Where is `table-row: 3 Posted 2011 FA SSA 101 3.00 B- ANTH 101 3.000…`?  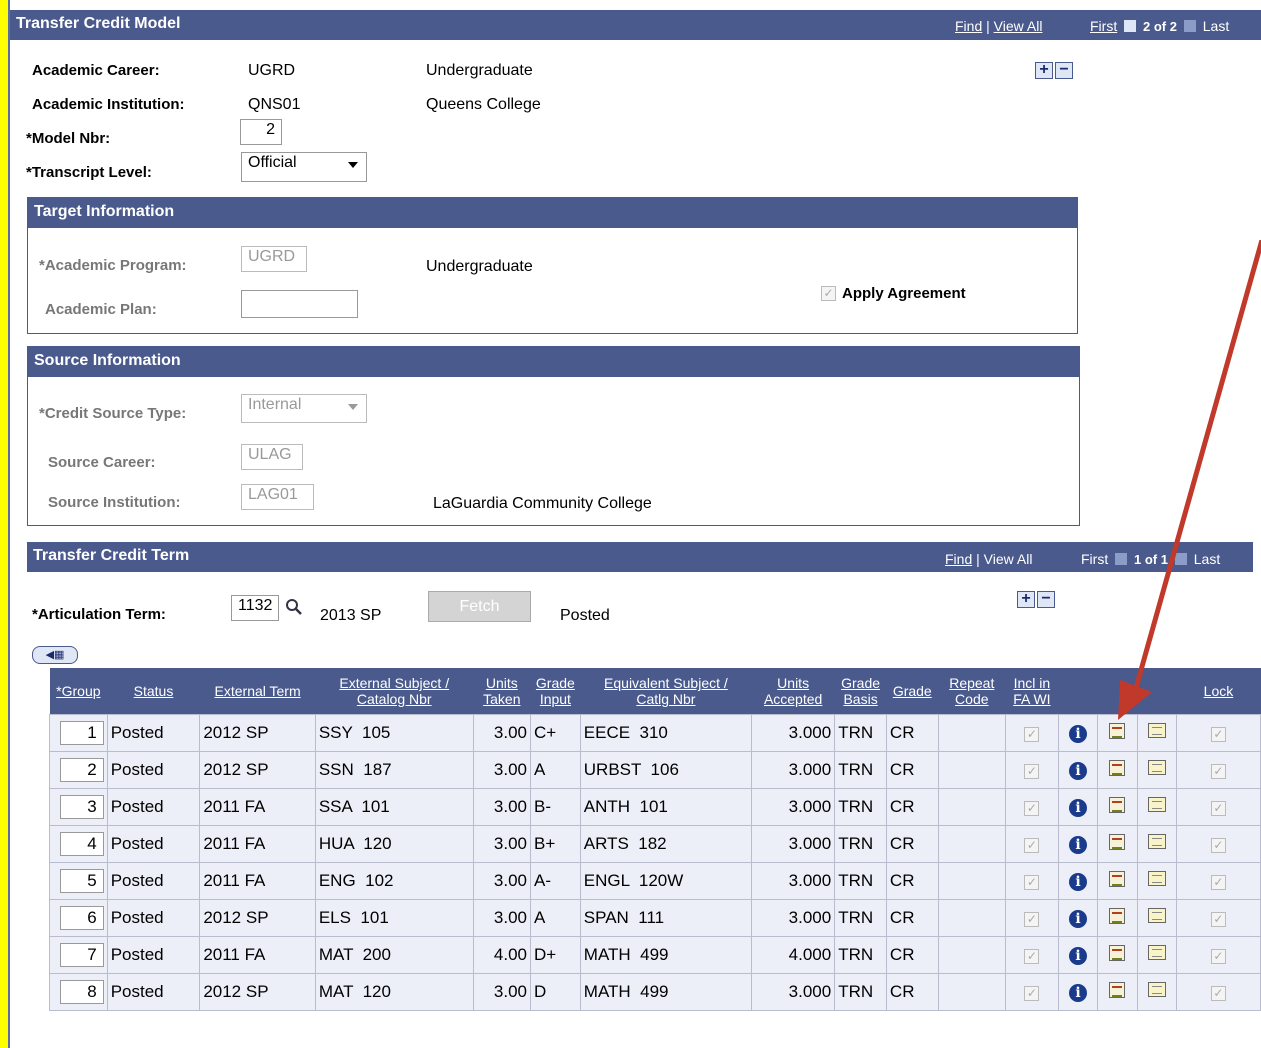
table-row: 3 Posted 2011 FA SSA 101 3.00 B- ANTH 101 3.000… is located at coordinates (655, 807).